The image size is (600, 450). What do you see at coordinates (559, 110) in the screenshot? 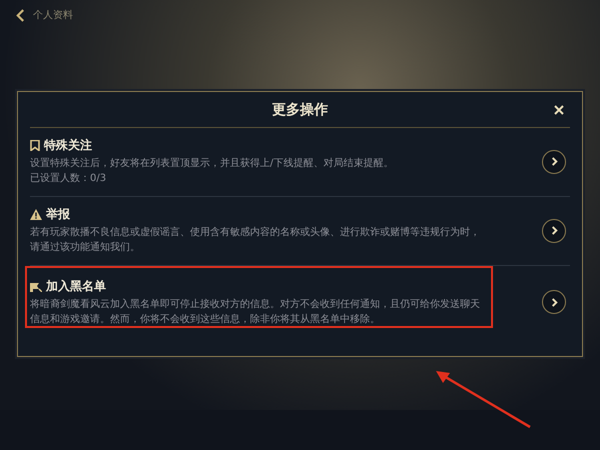
I see `close-icon` at bounding box center [559, 110].